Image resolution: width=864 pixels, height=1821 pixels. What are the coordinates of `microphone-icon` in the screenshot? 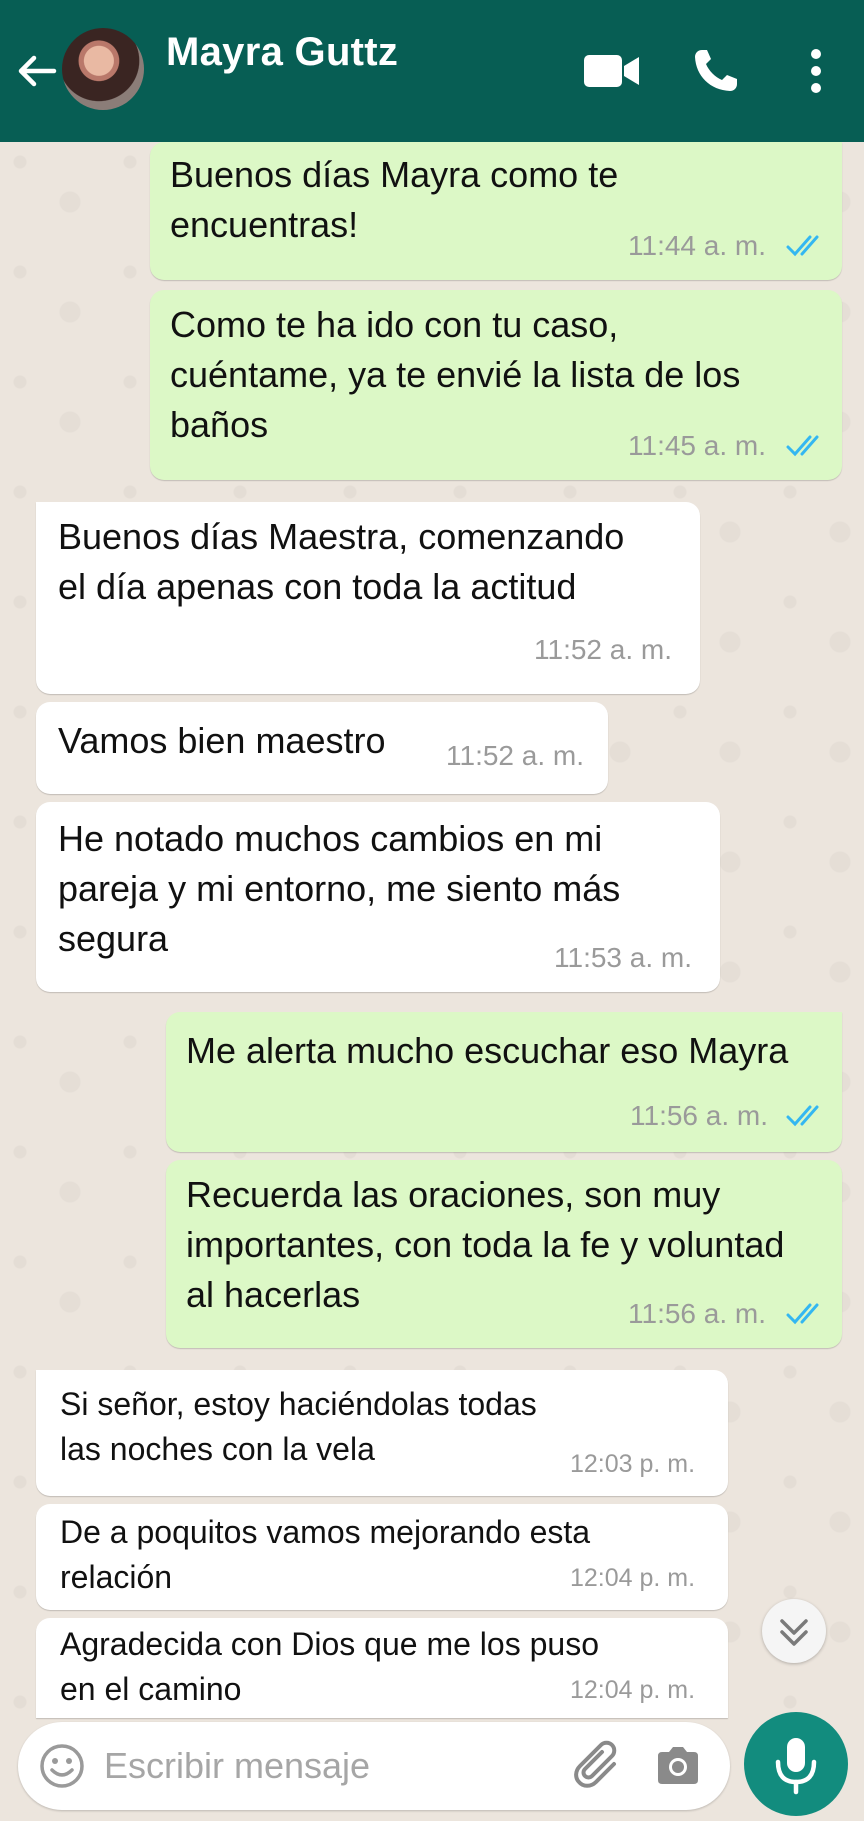 It's located at (796, 1766).